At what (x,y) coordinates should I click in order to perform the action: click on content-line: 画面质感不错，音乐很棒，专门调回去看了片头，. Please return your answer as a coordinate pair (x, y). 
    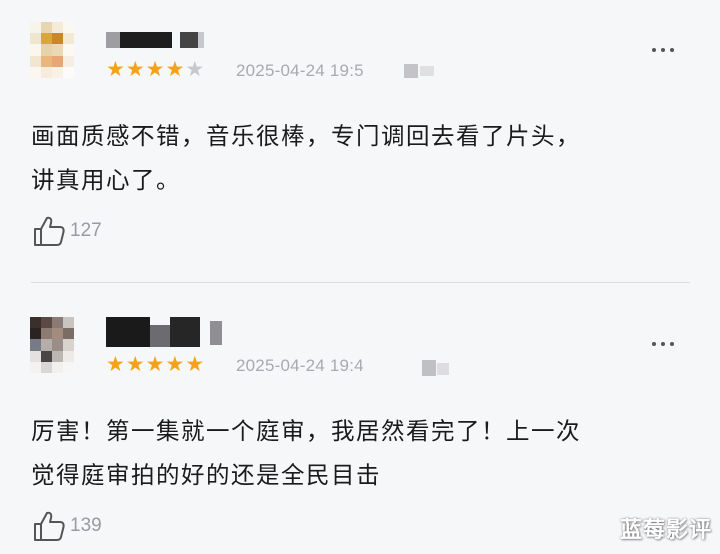
    Looking at the image, I should click on (306, 136).